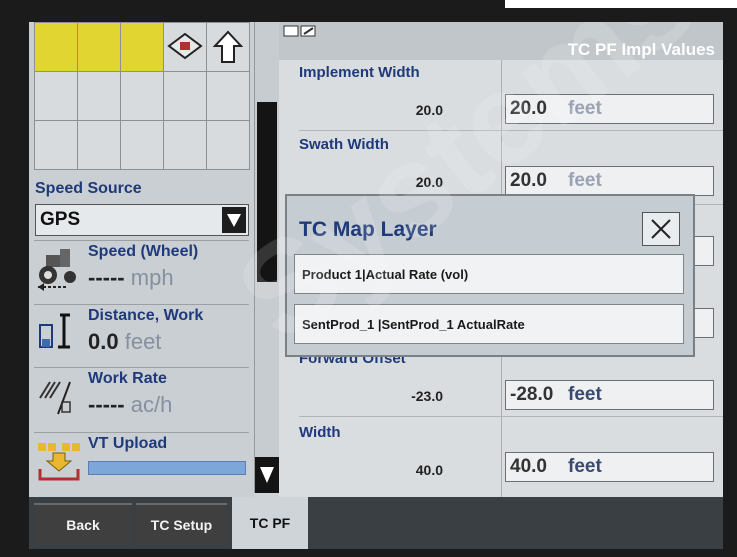  Describe the element at coordinates (83, 524) in the screenshot. I see `tab-back: Back` at that location.